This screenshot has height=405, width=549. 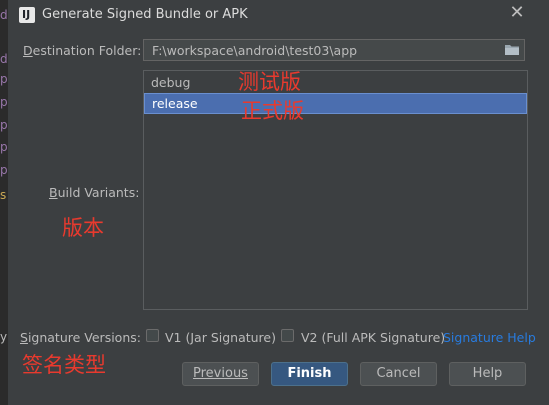 I want to click on window-title: Generate Signed Bundle or APK, so click(x=145, y=14).